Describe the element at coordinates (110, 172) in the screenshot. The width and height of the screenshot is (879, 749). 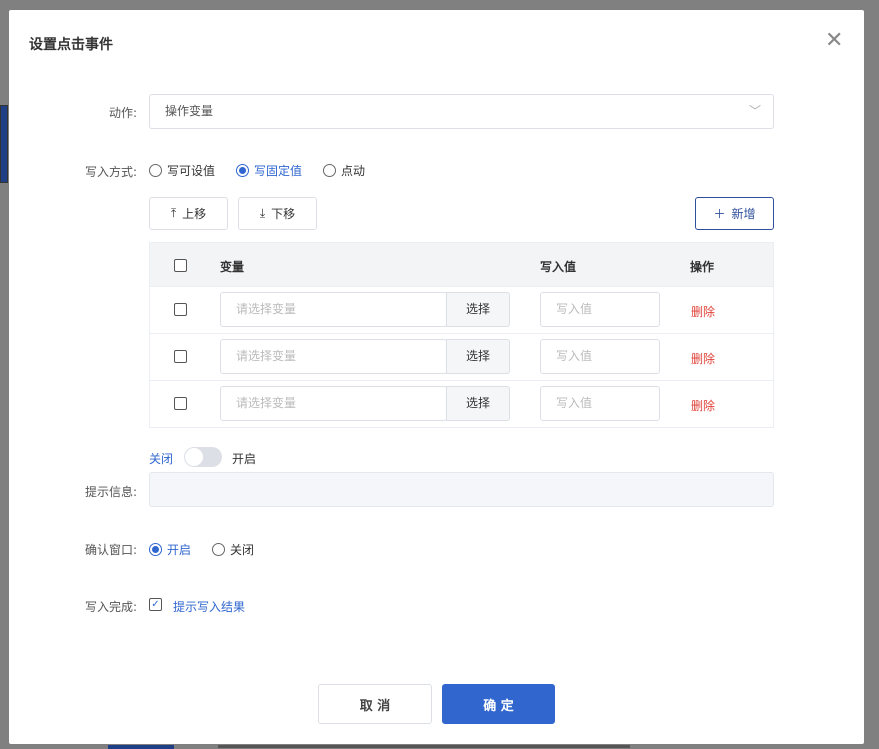
I see `write-mode-label: 写入方式:` at that location.